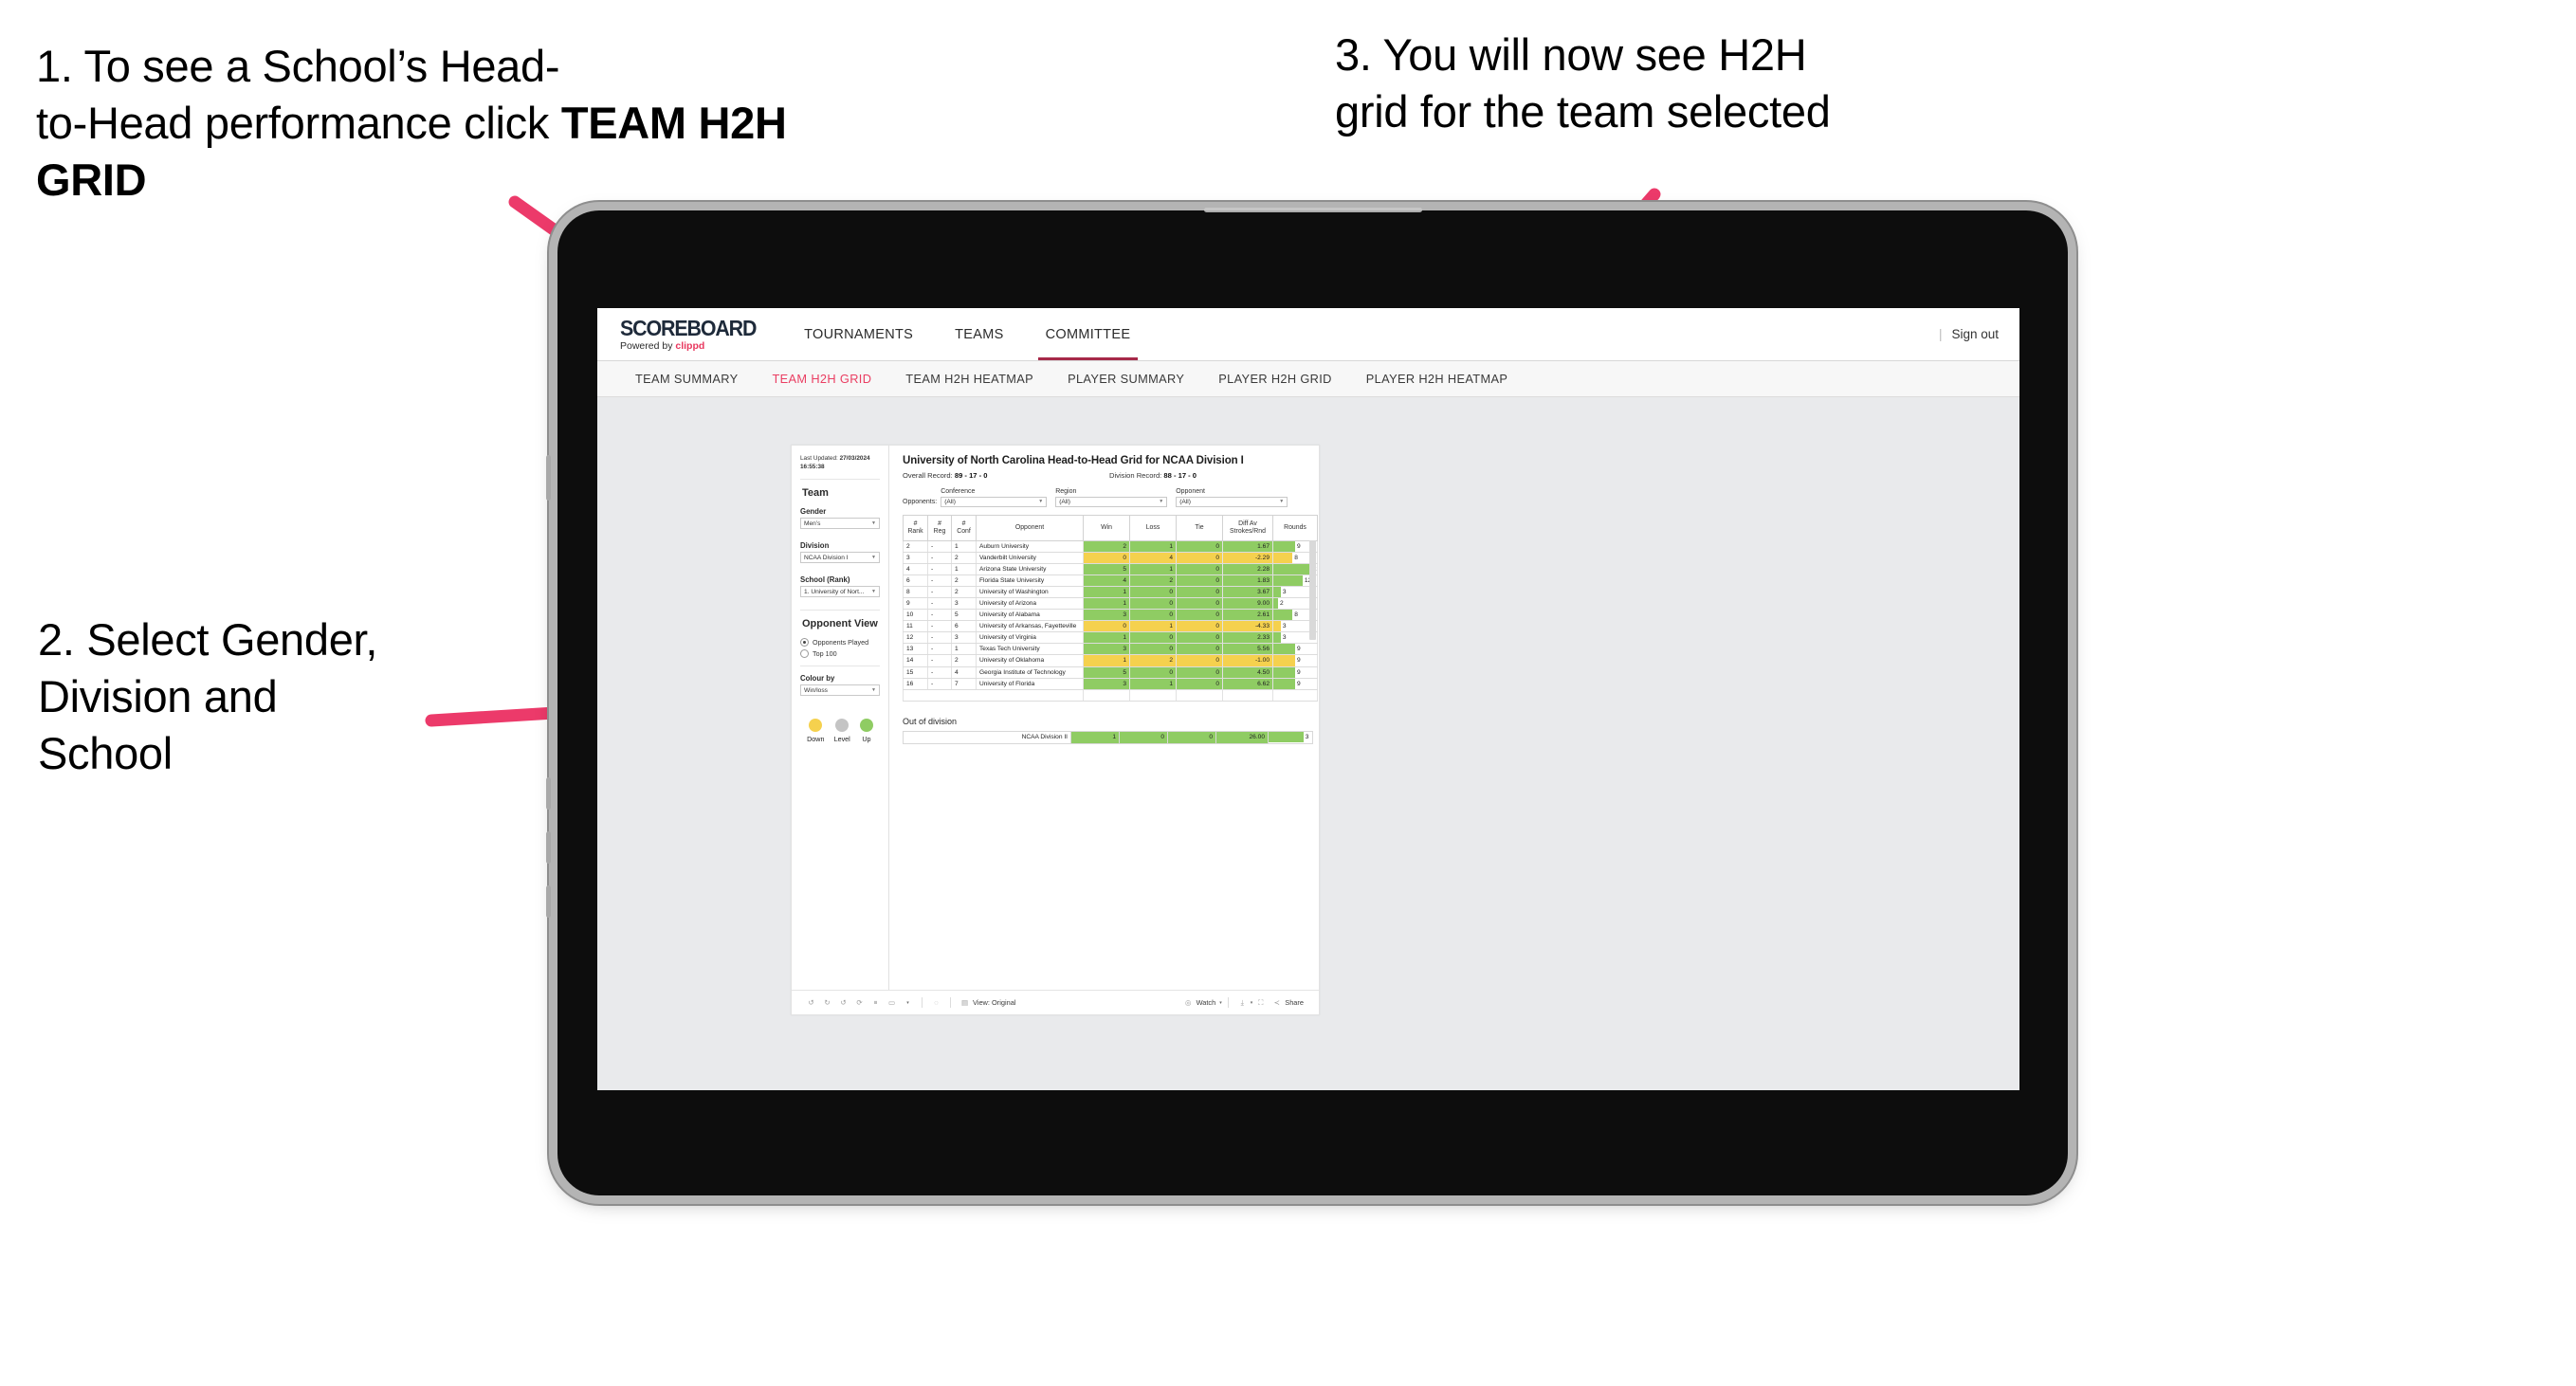  Describe the element at coordinates (1110, 558) in the screenshot. I see `table-row: 3-2 Vanderbilt University 0 4 0 -2.29 8` at that location.